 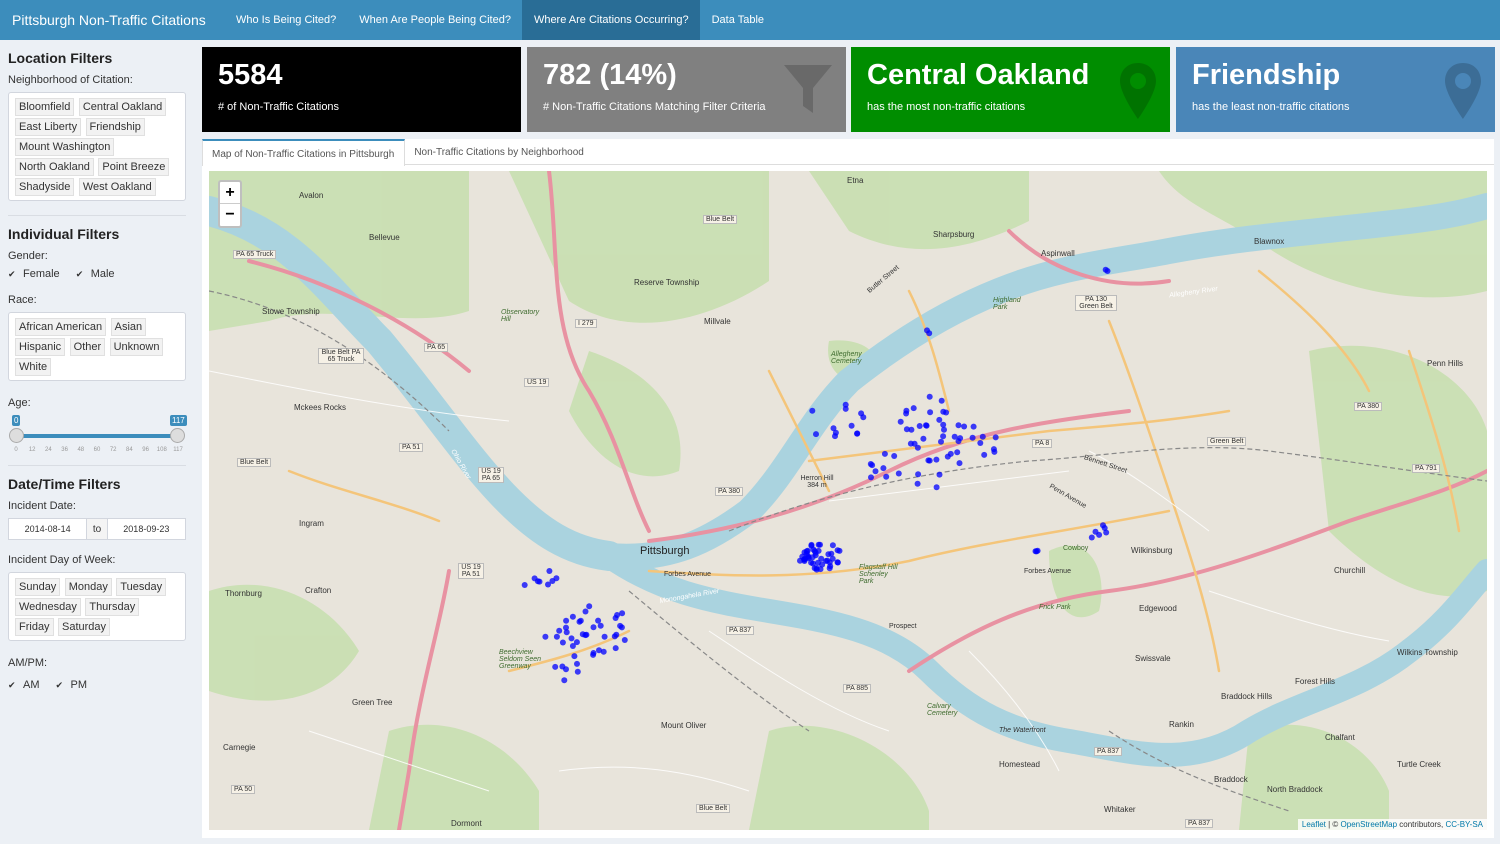 What do you see at coordinates (128, 327) in the screenshot?
I see `chip-race: Asian` at bounding box center [128, 327].